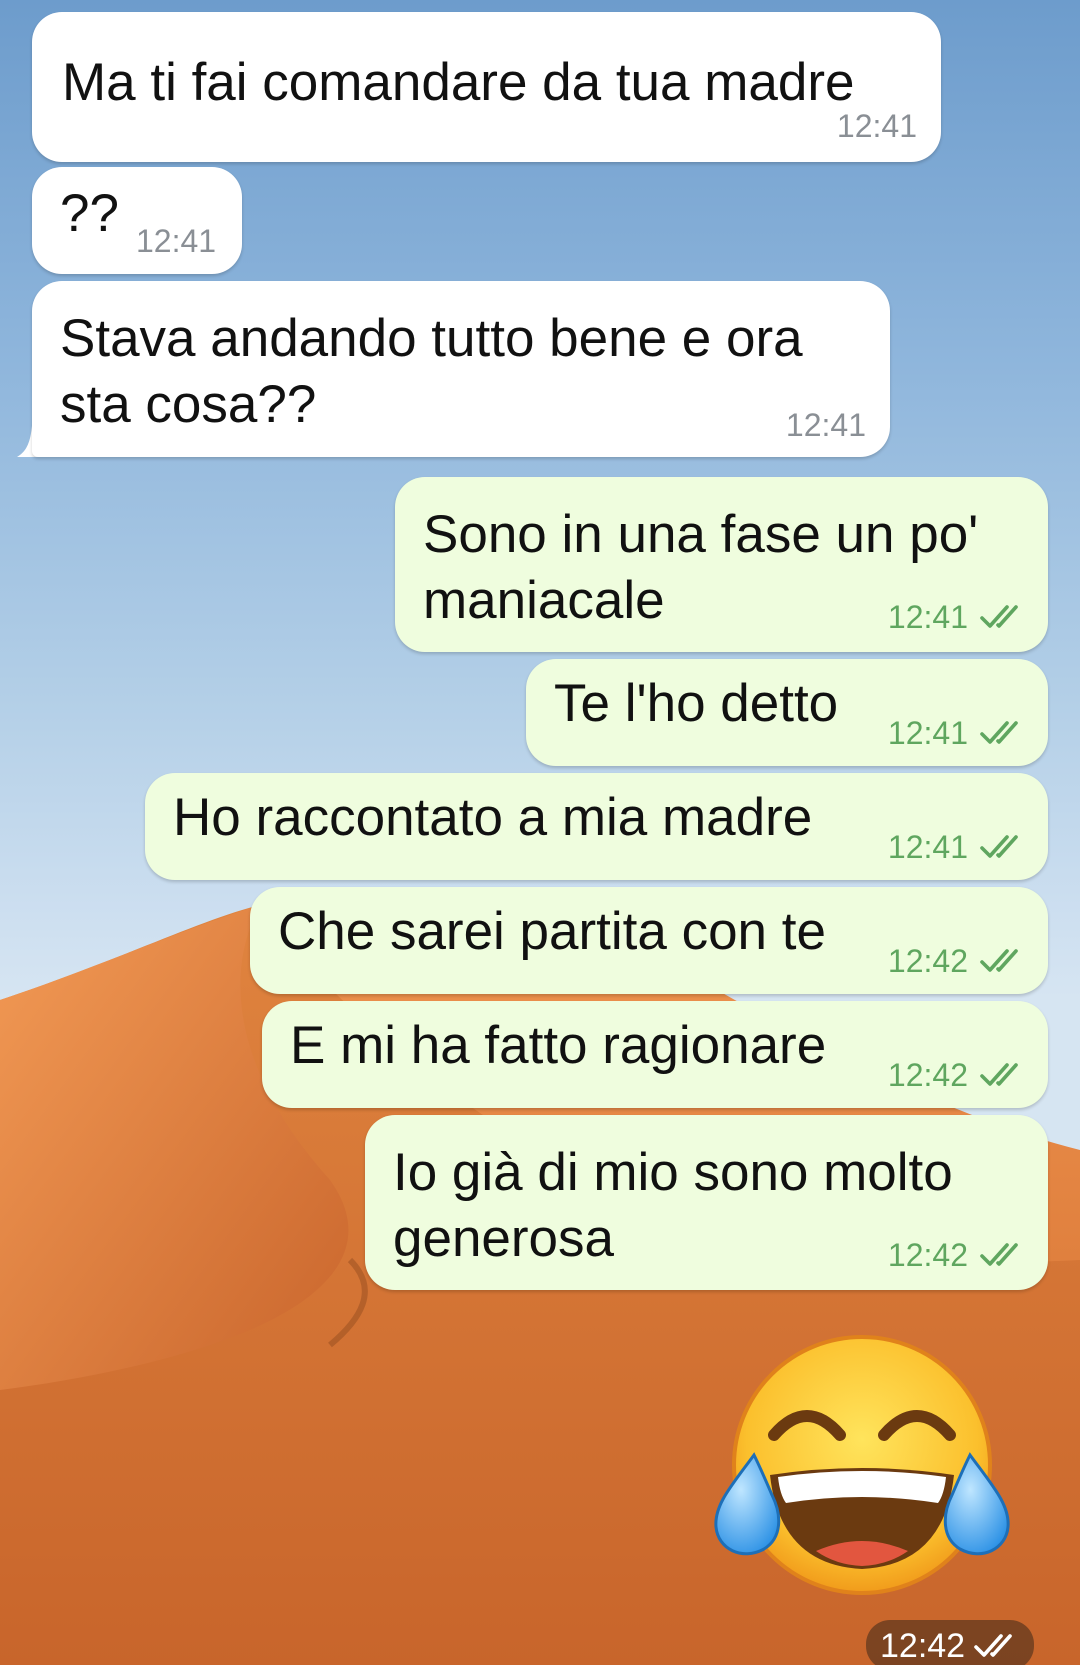 The height and width of the screenshot is (1665, 1080). I want to click on message-text: Che sarei partita con te, so click(552, 931).